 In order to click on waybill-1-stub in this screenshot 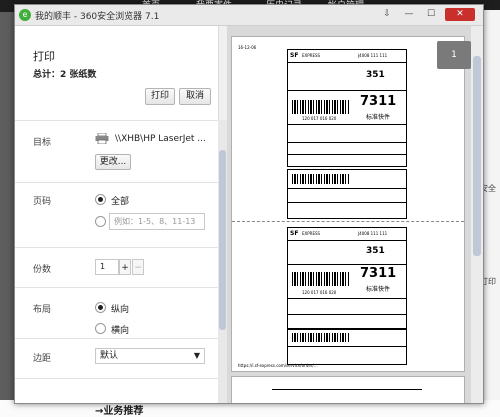, I will do `click(347, 194)`.